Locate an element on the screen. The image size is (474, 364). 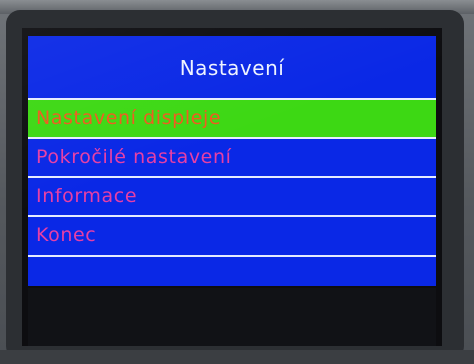
menu-item-label: Konec is located at coordinates (66, 235).